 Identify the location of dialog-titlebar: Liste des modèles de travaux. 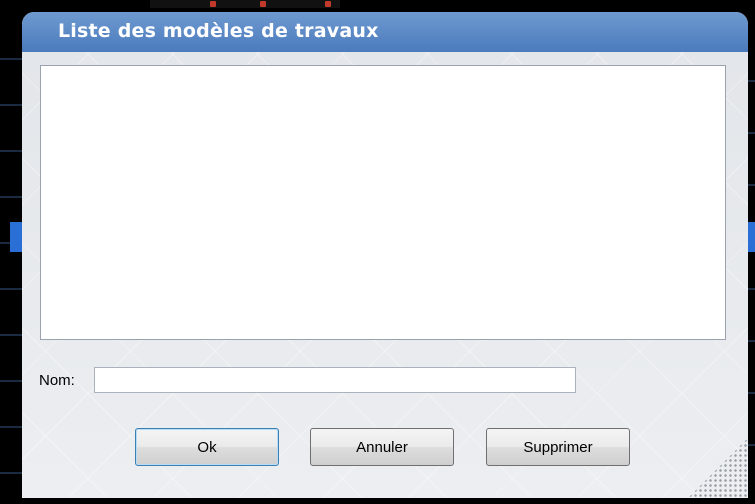
(385, 32).